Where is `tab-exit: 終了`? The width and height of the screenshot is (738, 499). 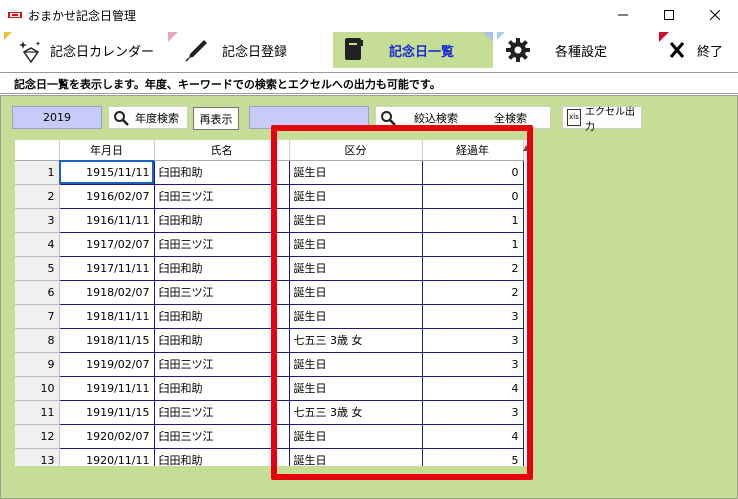
tab-exit: 終了 is located at coordinates (698, 50).